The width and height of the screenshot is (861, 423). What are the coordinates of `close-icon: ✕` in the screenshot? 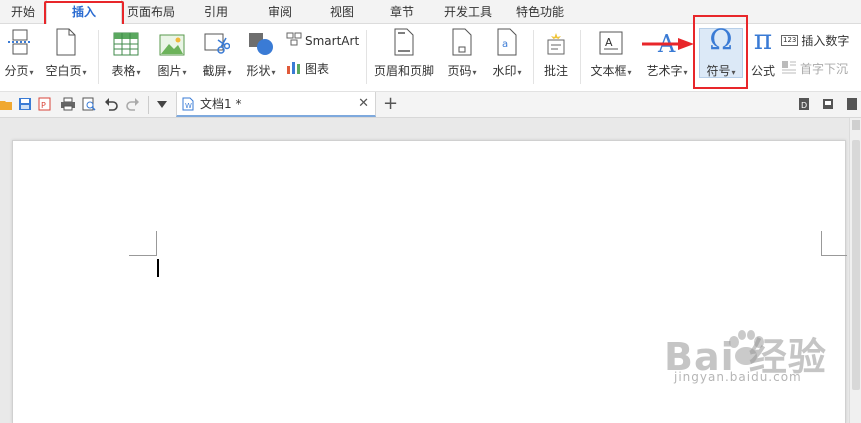 It's located at (363, 103).